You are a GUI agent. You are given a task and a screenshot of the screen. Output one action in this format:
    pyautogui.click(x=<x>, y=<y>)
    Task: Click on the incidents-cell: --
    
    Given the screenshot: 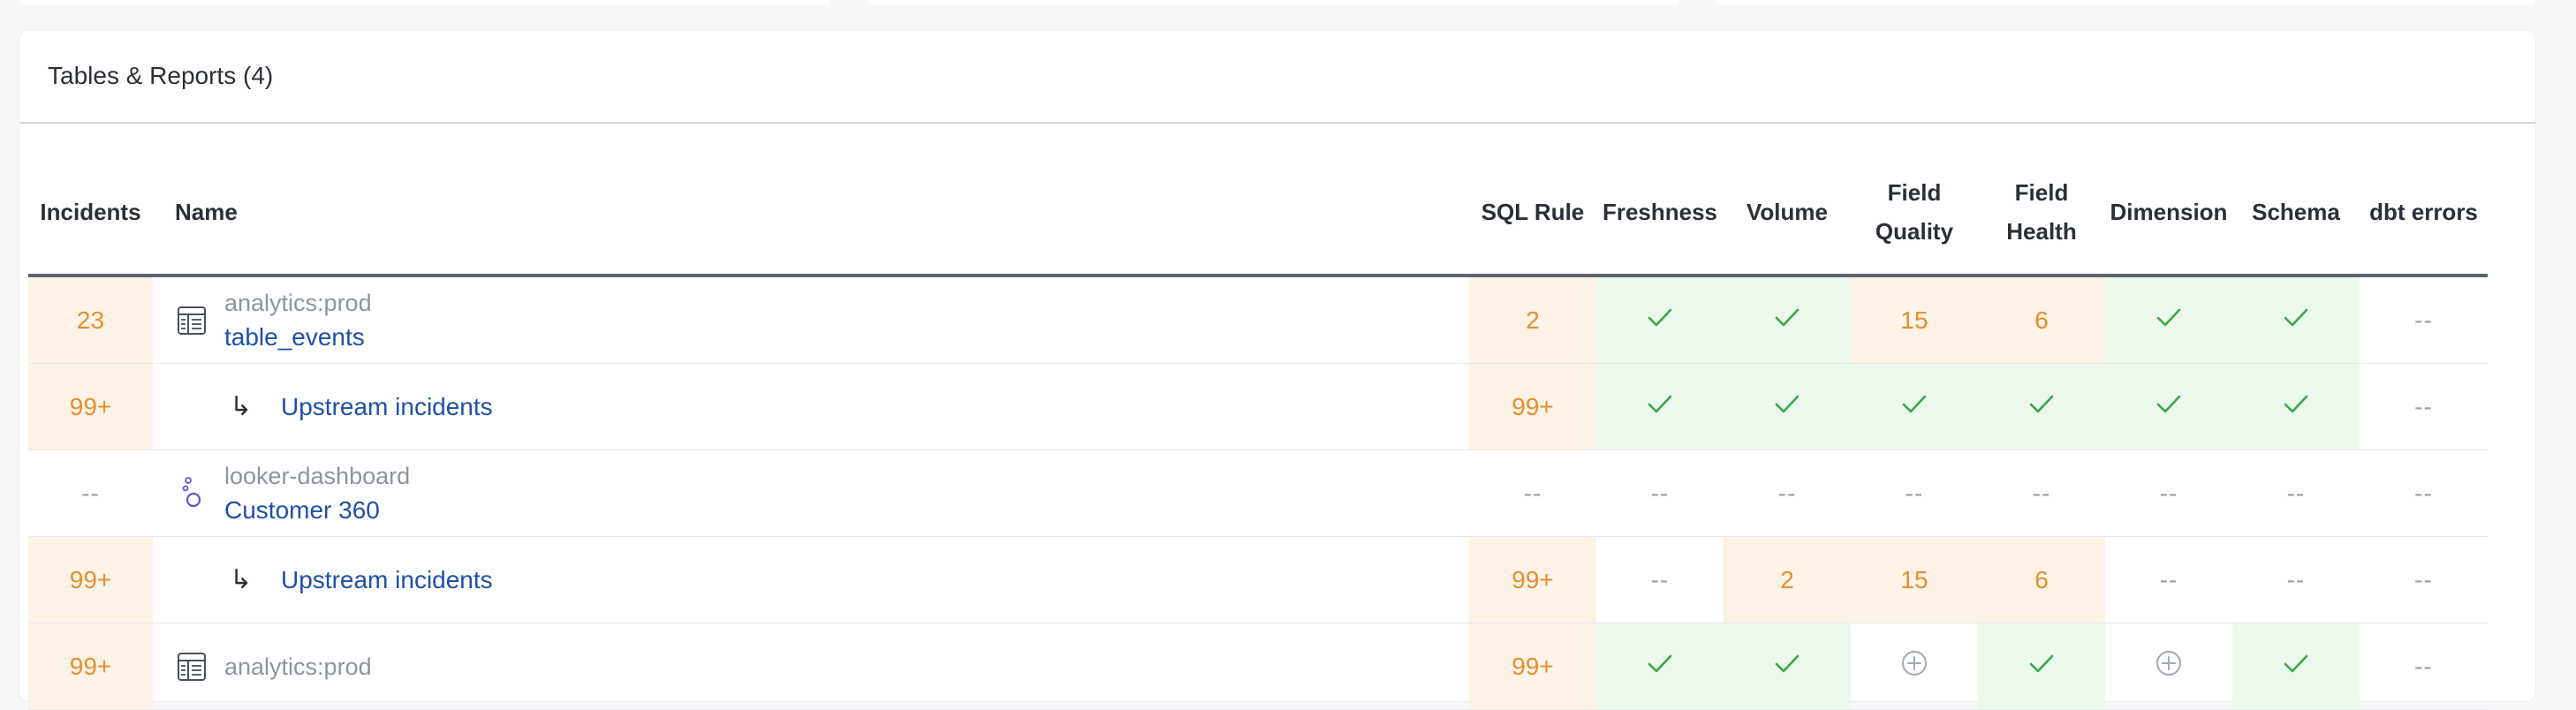 What is the action you would take?
    pyautogui.click(x=91, y=493)
    